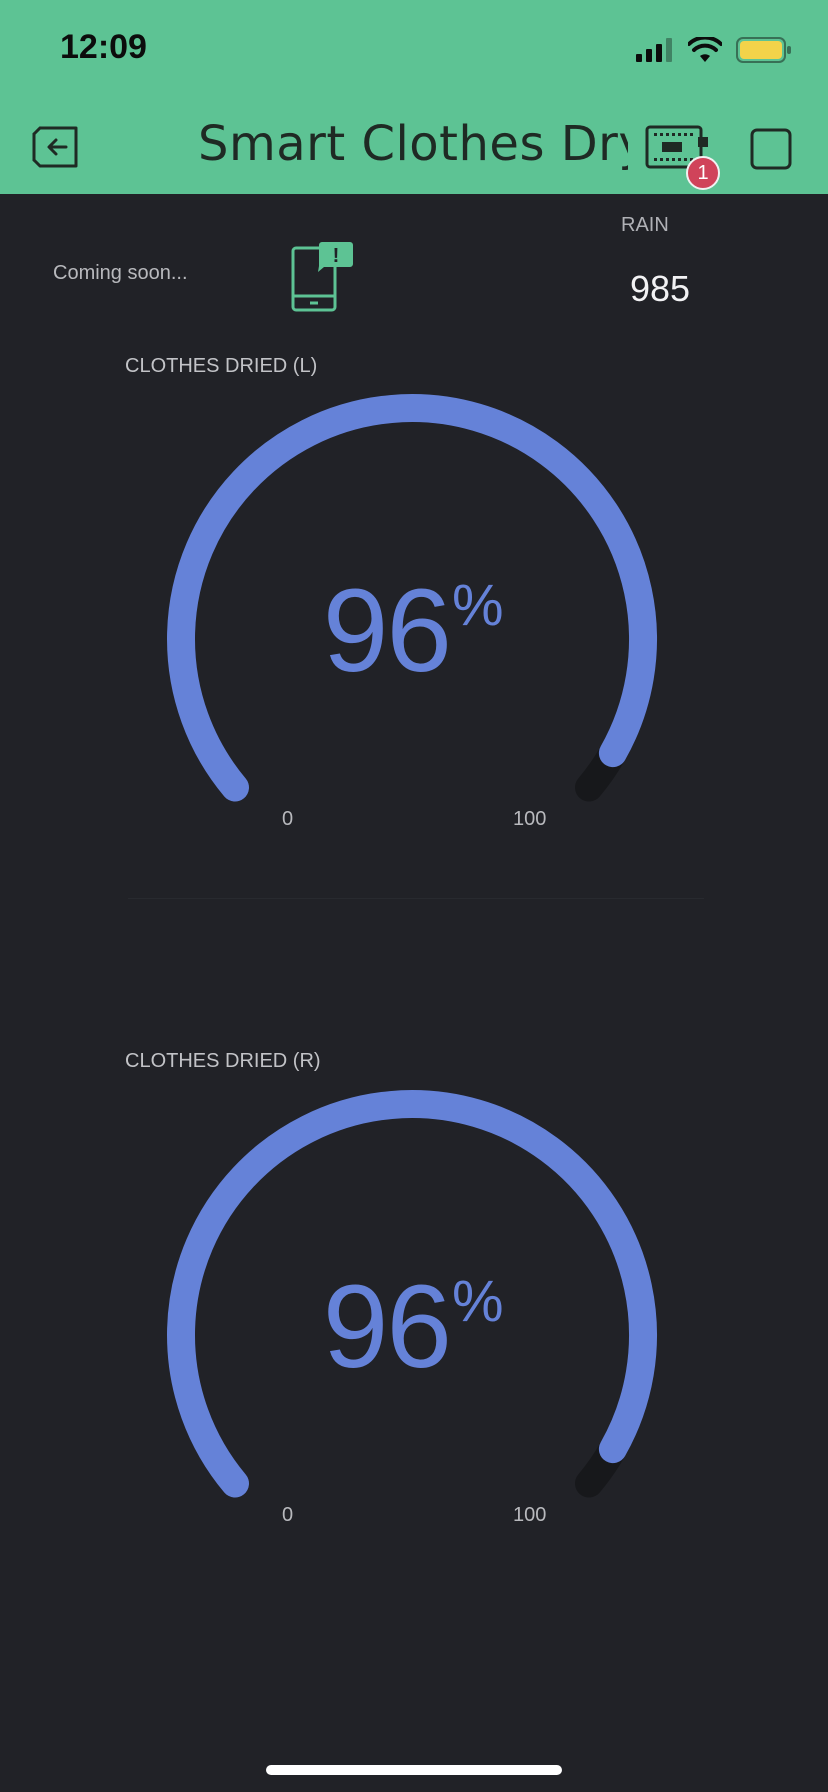  What do you see at coordinates (660, 288) in the screenshot?
I see `rain-value: 985` at bounding box center [660, 288].